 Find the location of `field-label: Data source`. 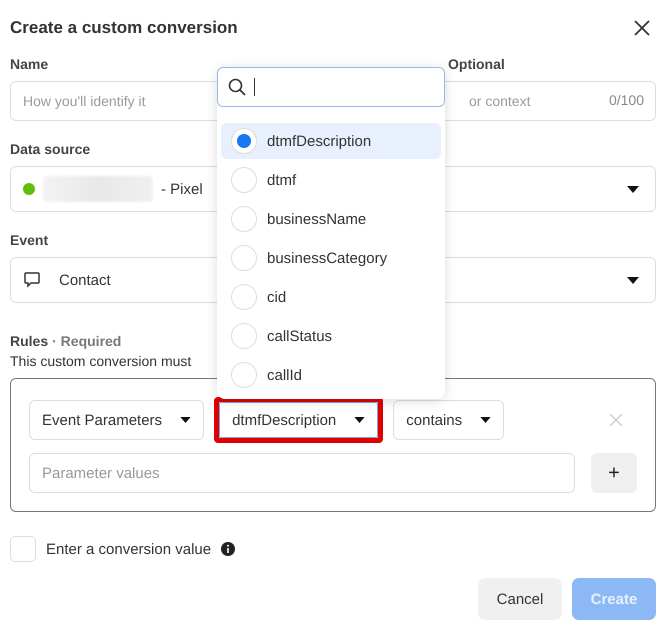

field-label: Data source is located at coordinates (50, 149).